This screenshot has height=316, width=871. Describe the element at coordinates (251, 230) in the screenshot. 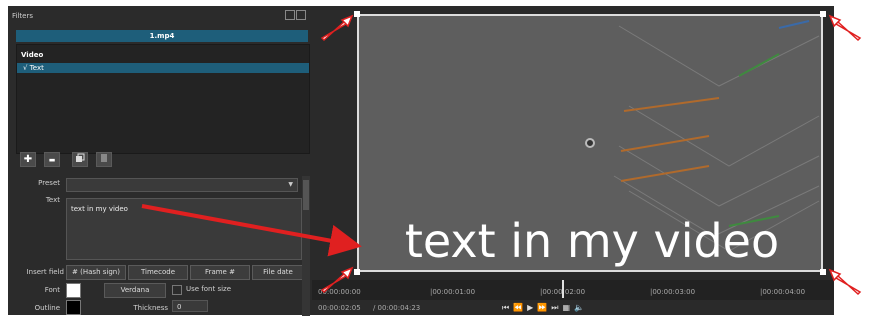

I see `annotation-arrow` at that location.